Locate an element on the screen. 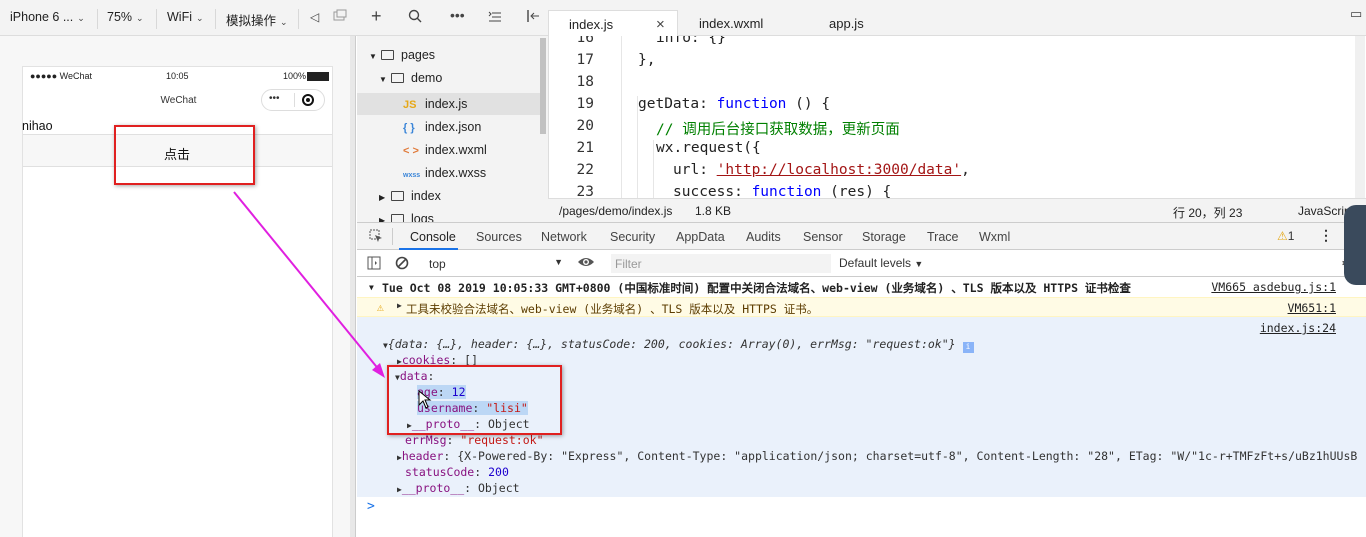 The image size is (1366, 537). mouse-cursor-icon is located at coordinates (425, 399).